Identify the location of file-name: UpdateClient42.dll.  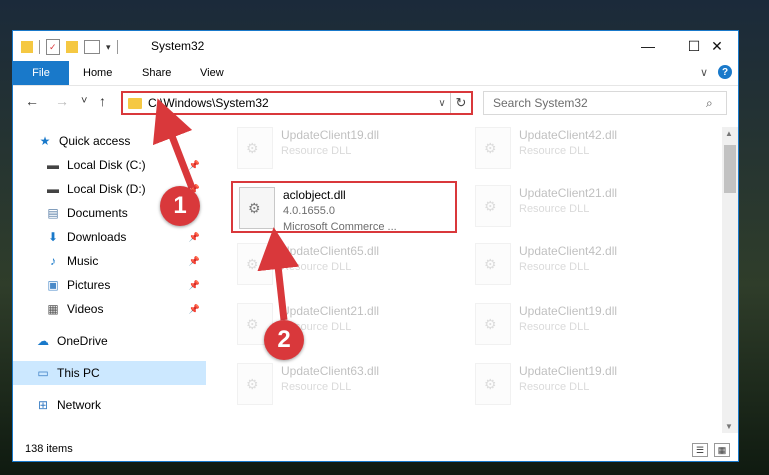
(568, 135).